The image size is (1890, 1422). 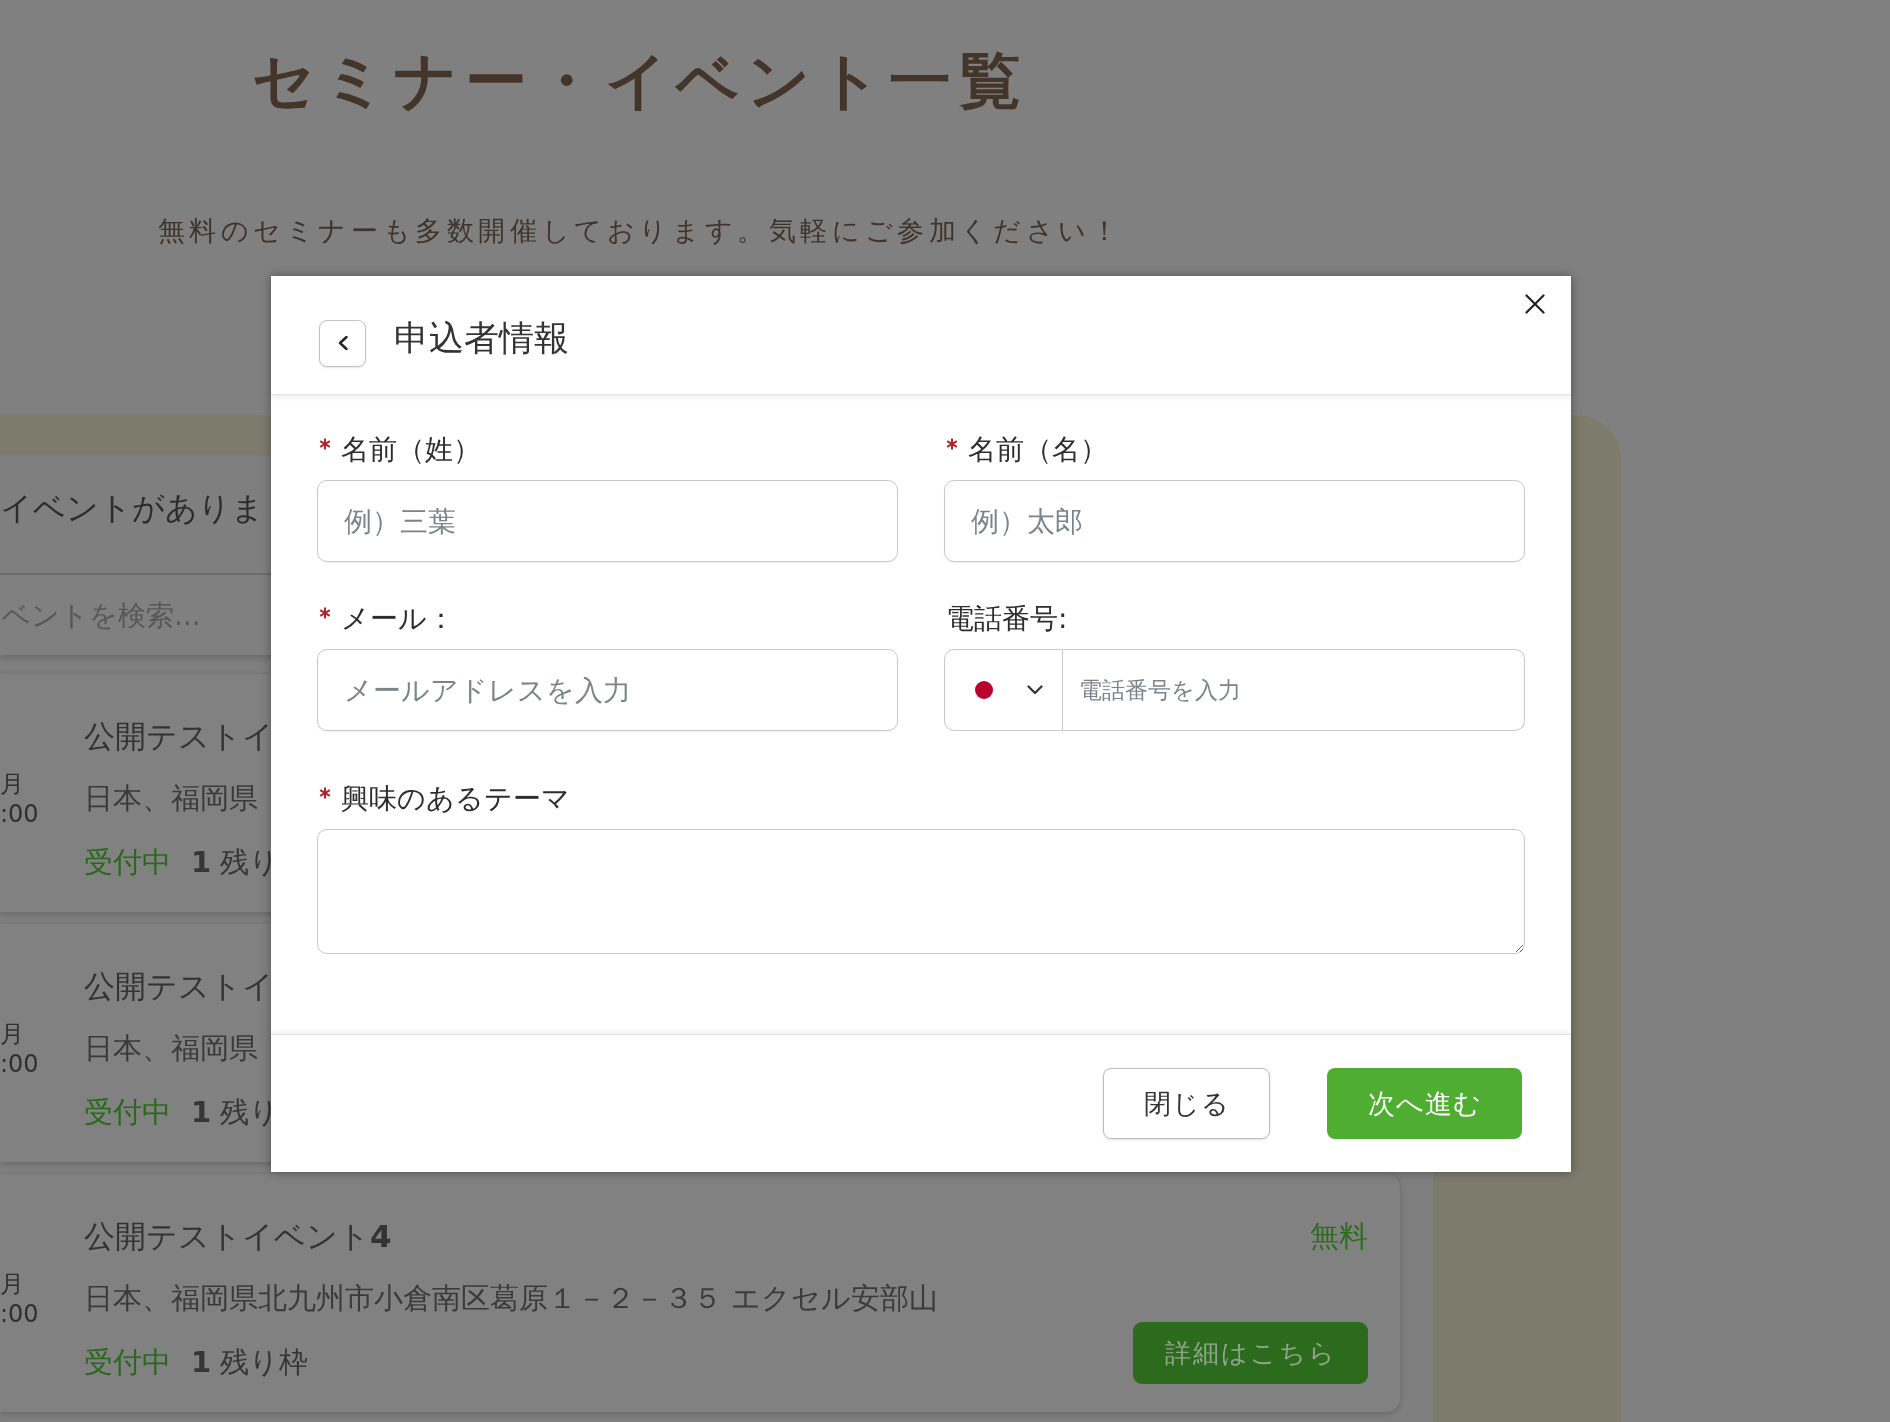 What do you see at coordinates (1186, 1103) in the screenshot?
I see `close-dialog-button: 閉じる` at bounding box center [1186, 1103].